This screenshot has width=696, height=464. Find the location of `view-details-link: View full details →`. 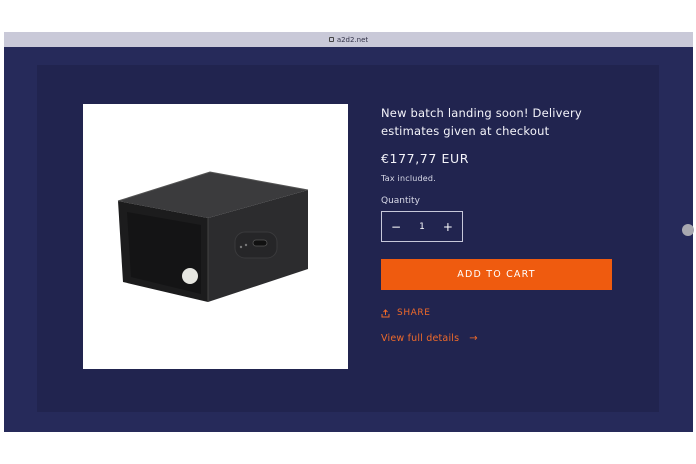

view-details-link: View full details → is located at coordinates (501, 338).